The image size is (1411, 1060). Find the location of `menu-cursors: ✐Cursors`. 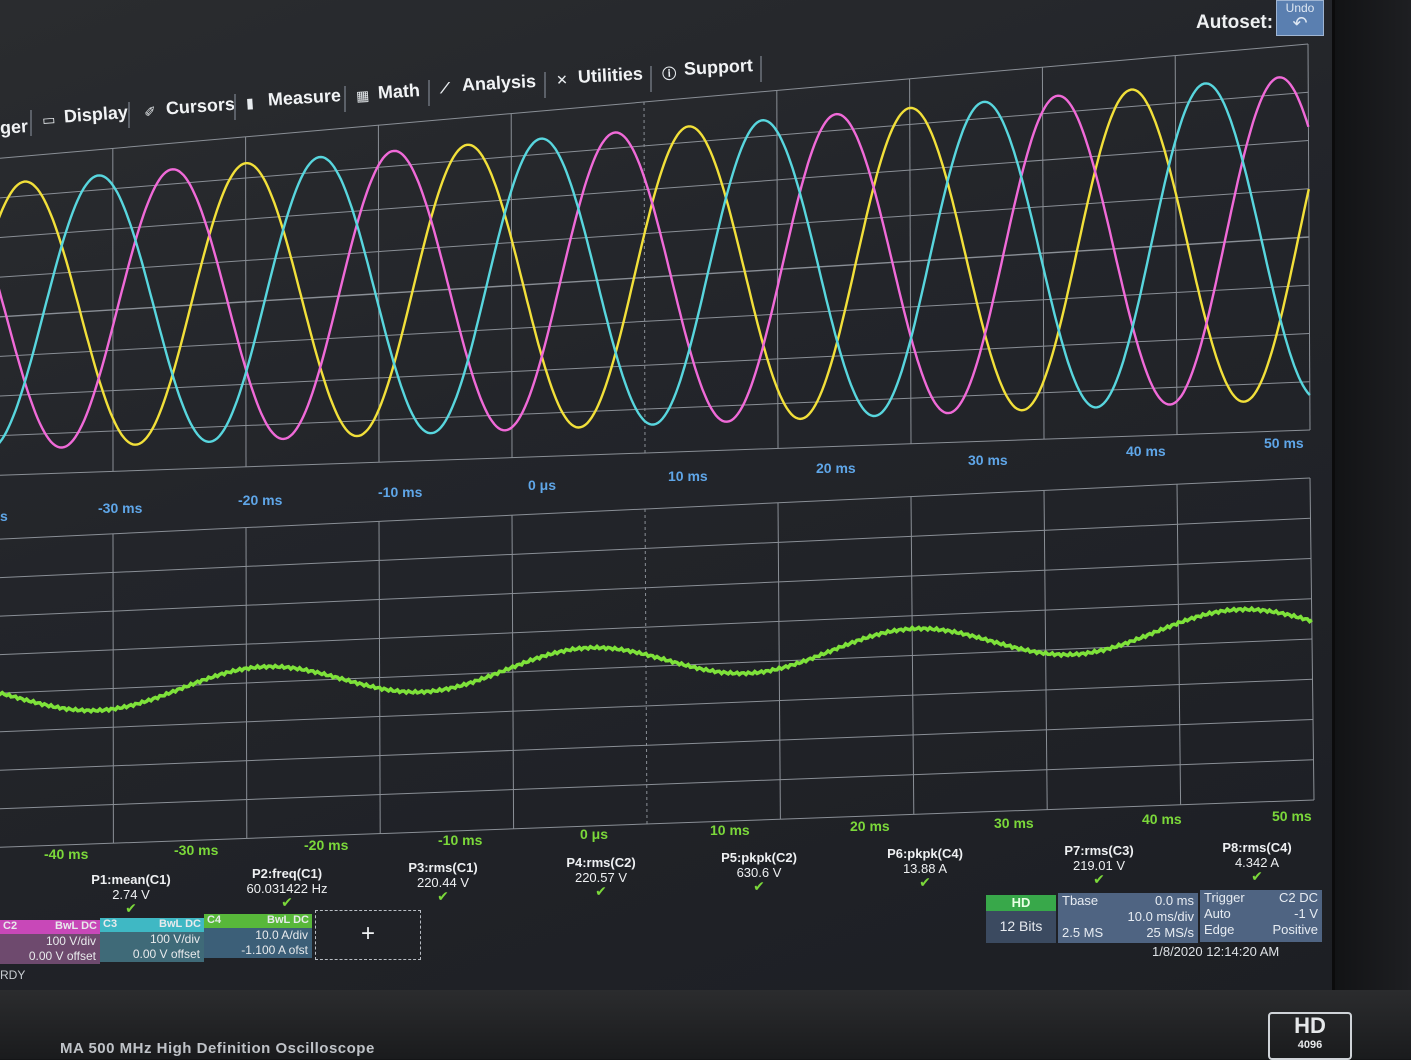

menu-cursors: ✐Cursors is located at coordinates (189, 107).